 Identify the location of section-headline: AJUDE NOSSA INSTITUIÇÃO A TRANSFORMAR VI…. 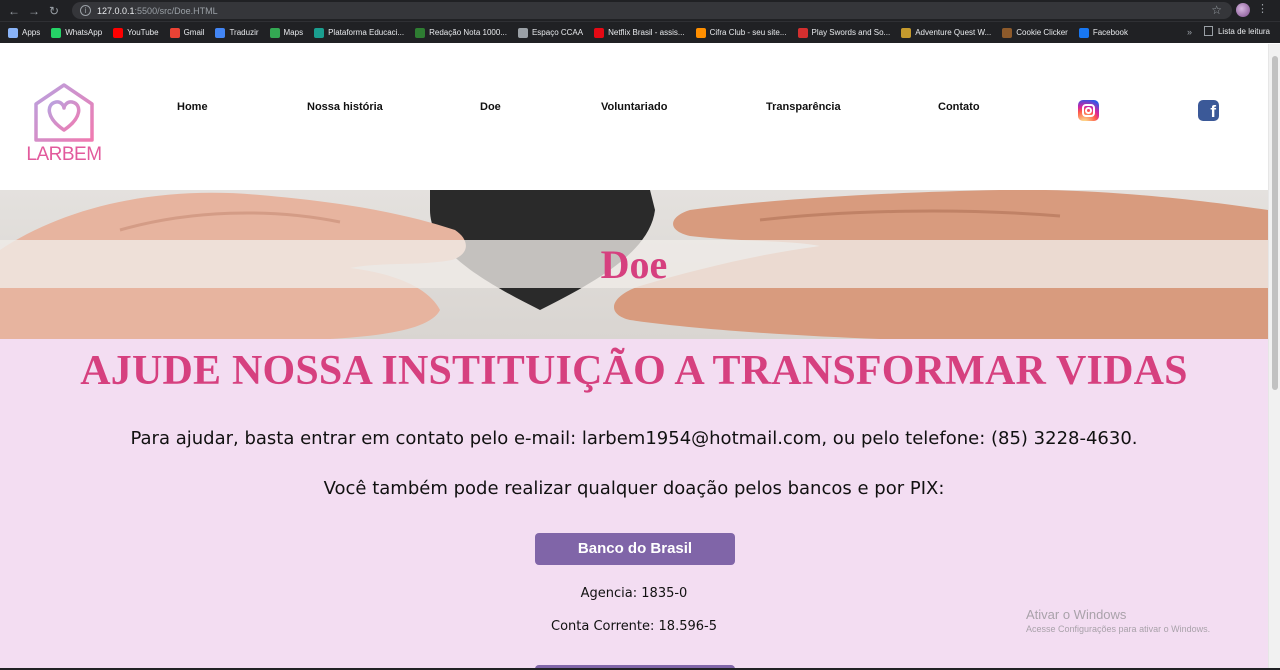
(634, 371).